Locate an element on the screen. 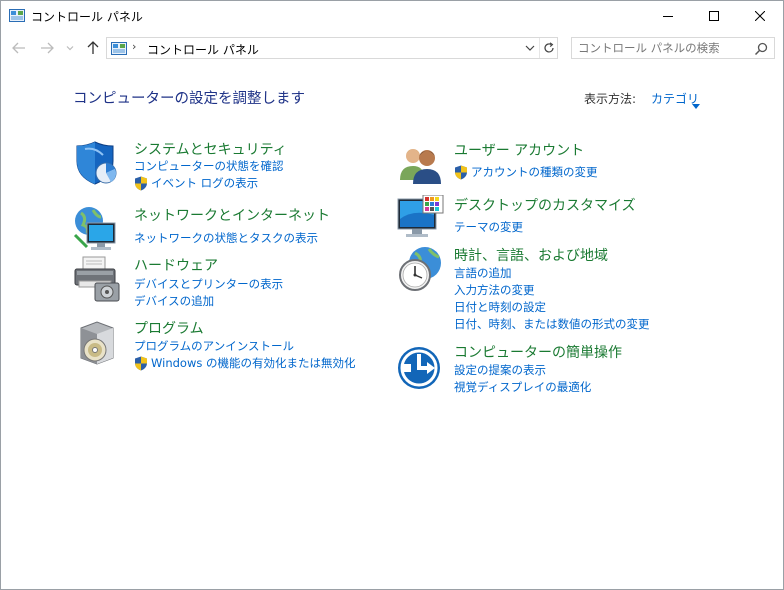  close-button is located at coordinates (760, 16).